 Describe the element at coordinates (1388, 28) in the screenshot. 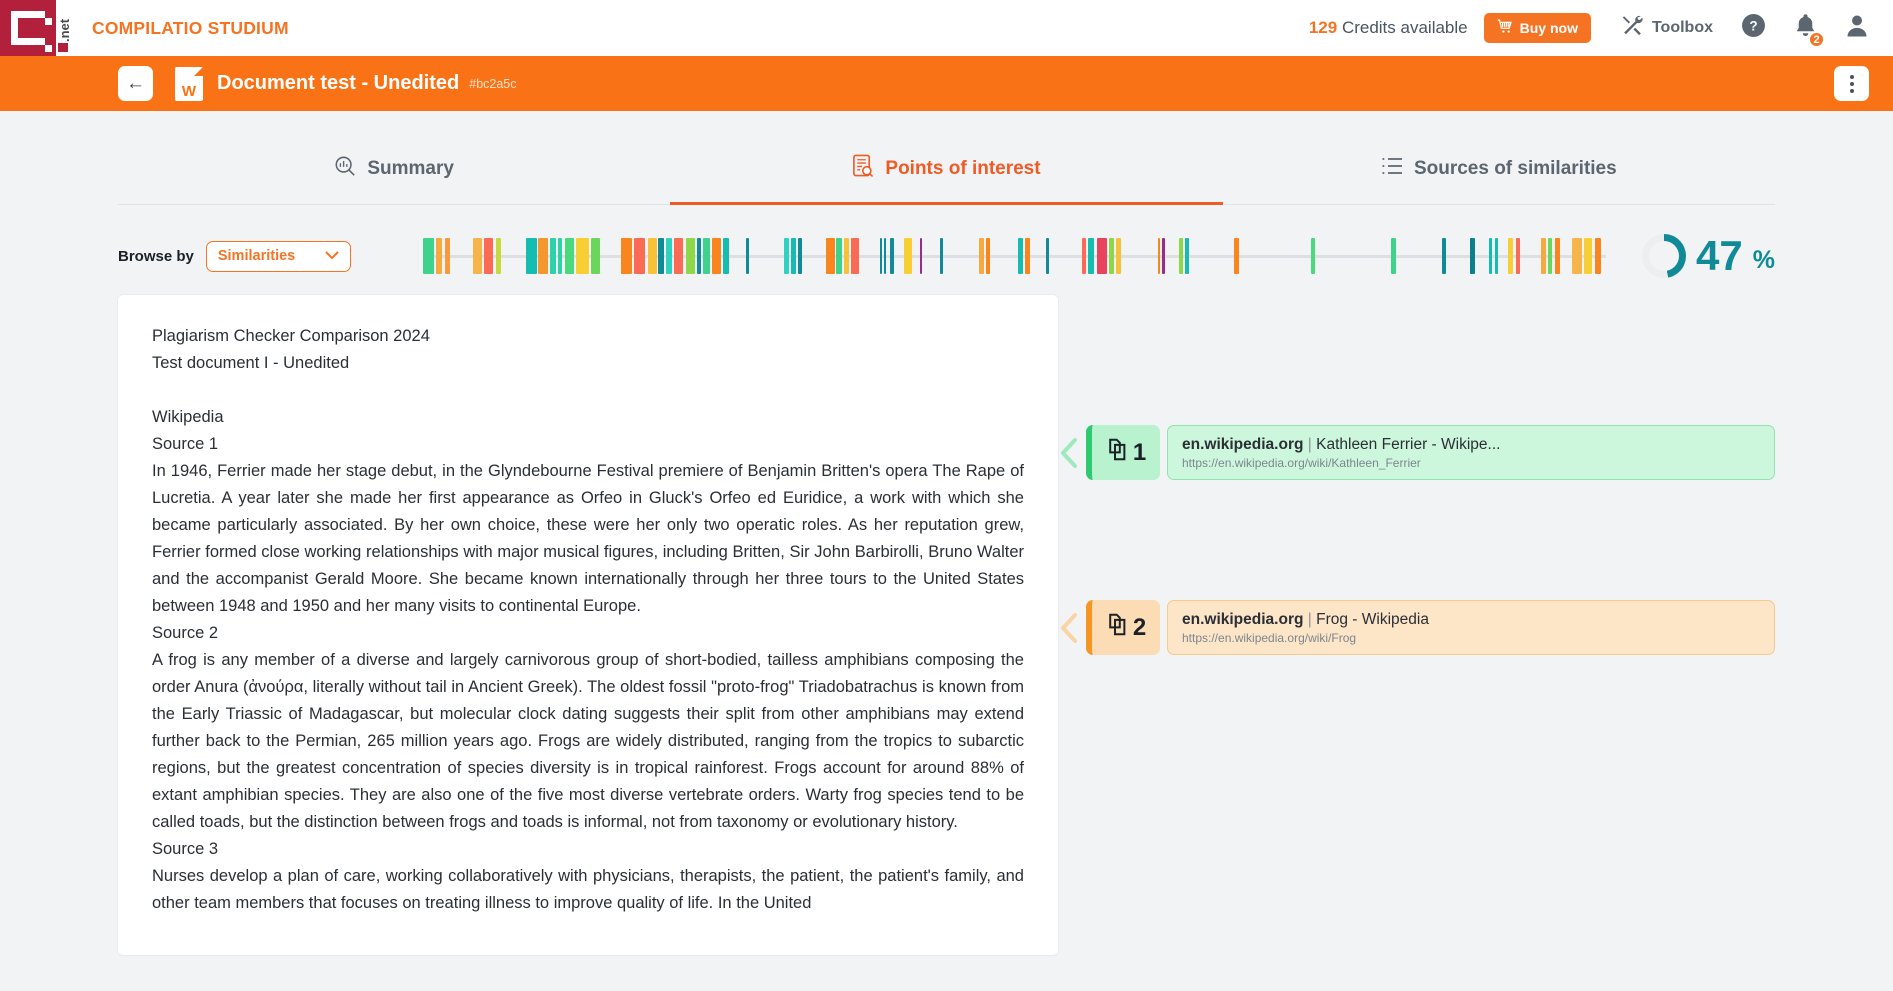

I see `credits-status: 129 Credits available` at that location.